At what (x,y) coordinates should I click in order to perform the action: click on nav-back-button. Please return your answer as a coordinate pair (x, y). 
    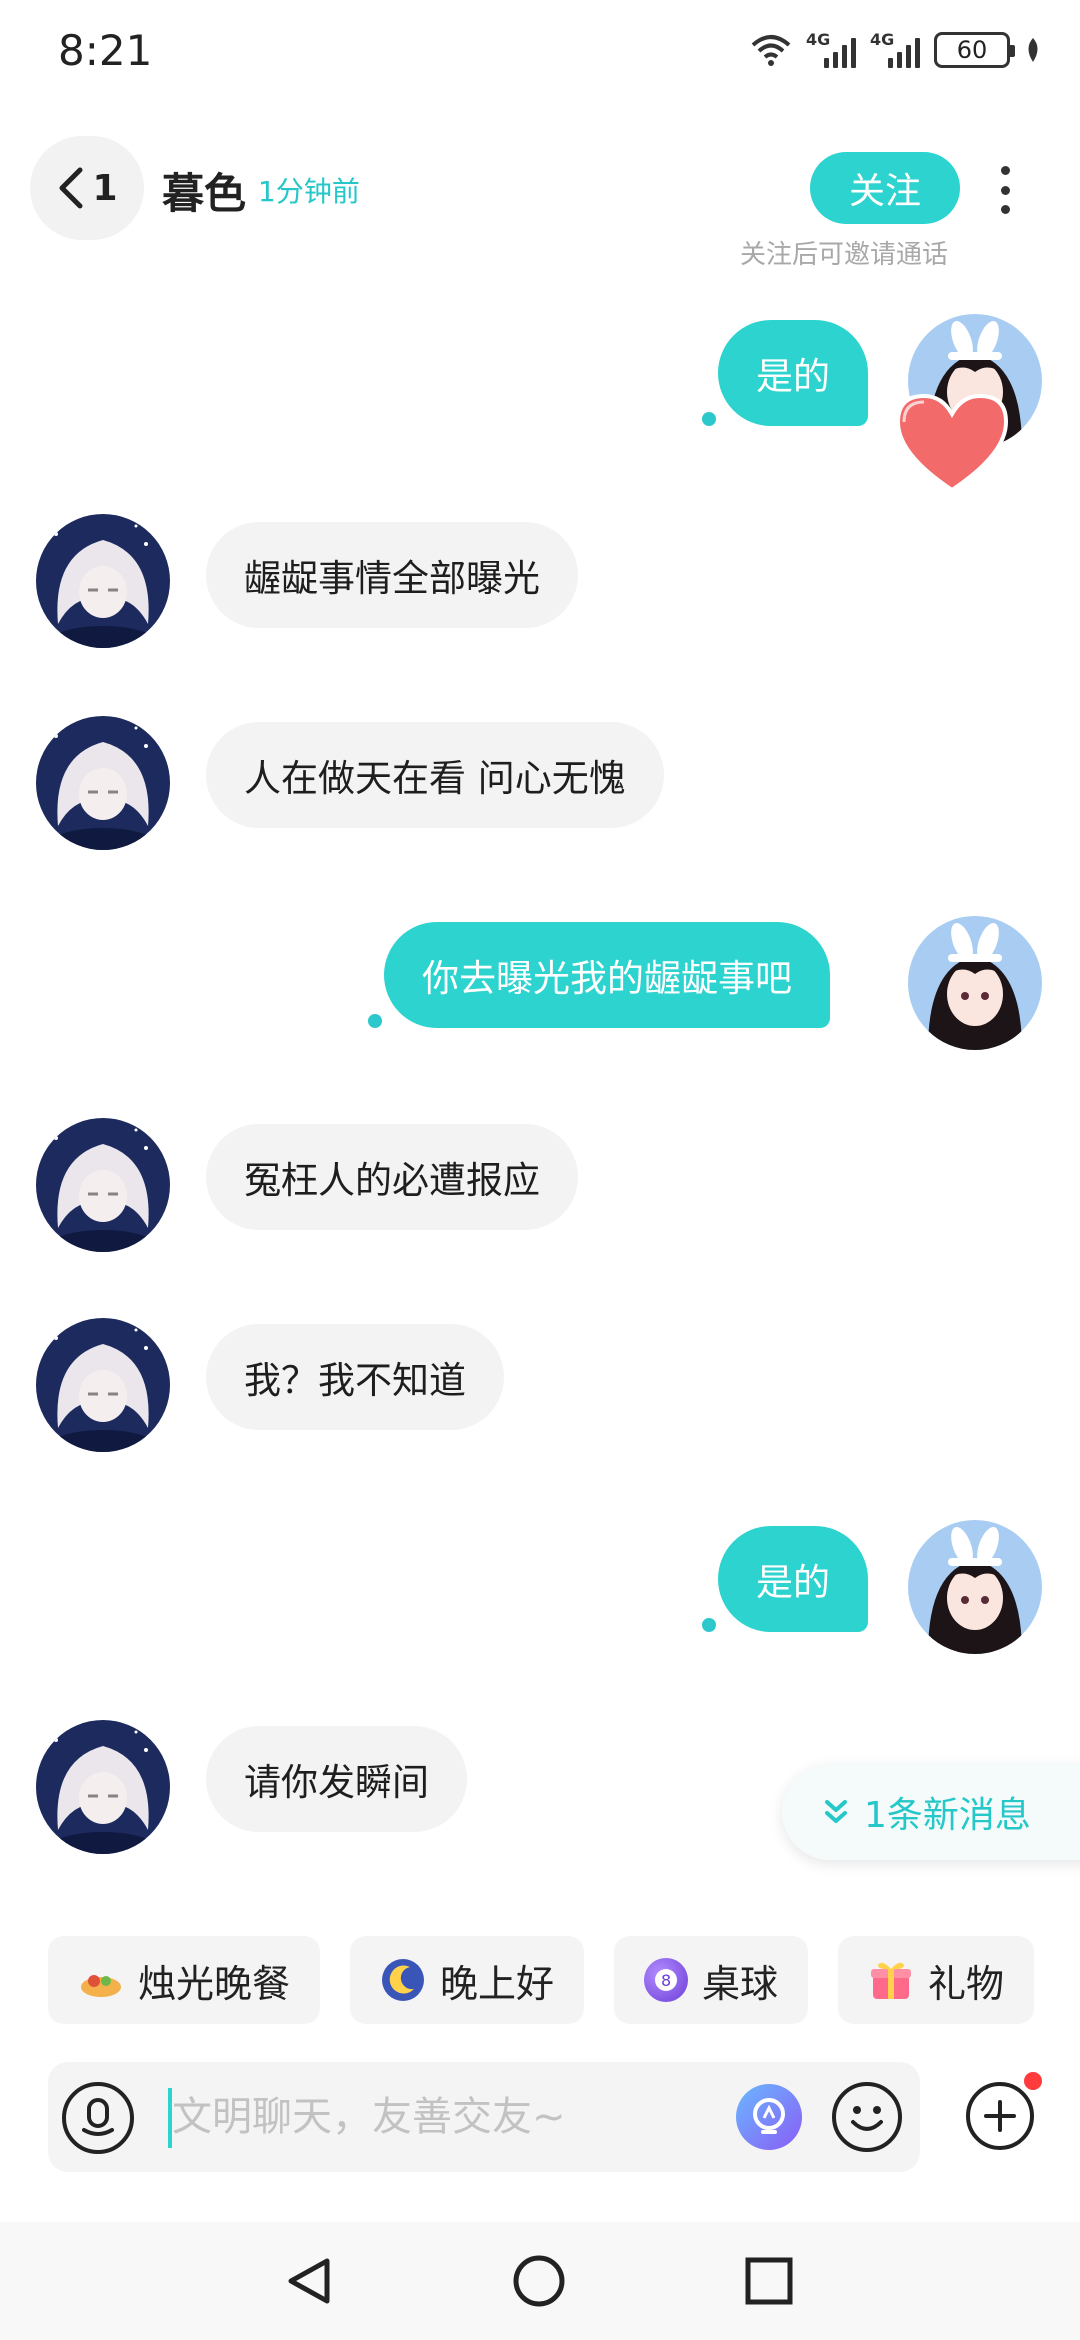
    Looking at the image, I should click on (309, 2281).